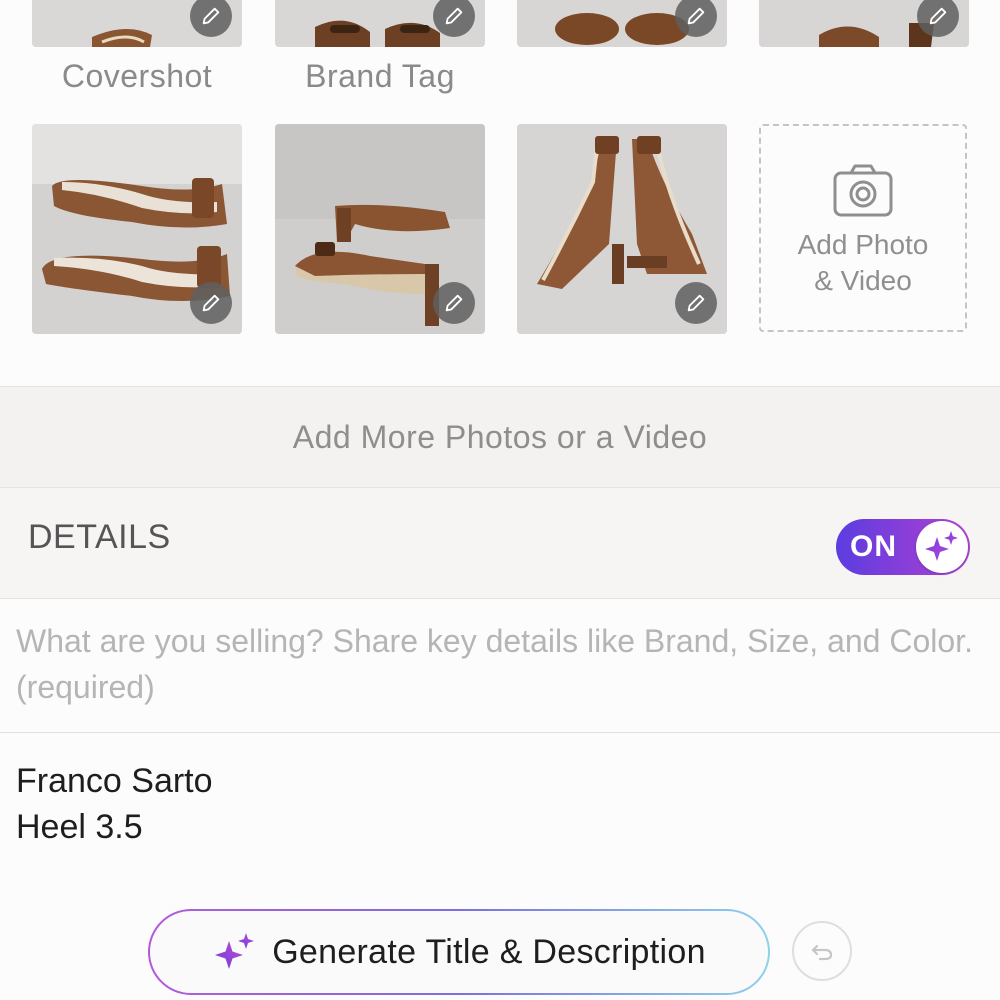  Describe the element at coordinates (137, 23) in the screenshot. I see `photo-tile-covershot` at that location.